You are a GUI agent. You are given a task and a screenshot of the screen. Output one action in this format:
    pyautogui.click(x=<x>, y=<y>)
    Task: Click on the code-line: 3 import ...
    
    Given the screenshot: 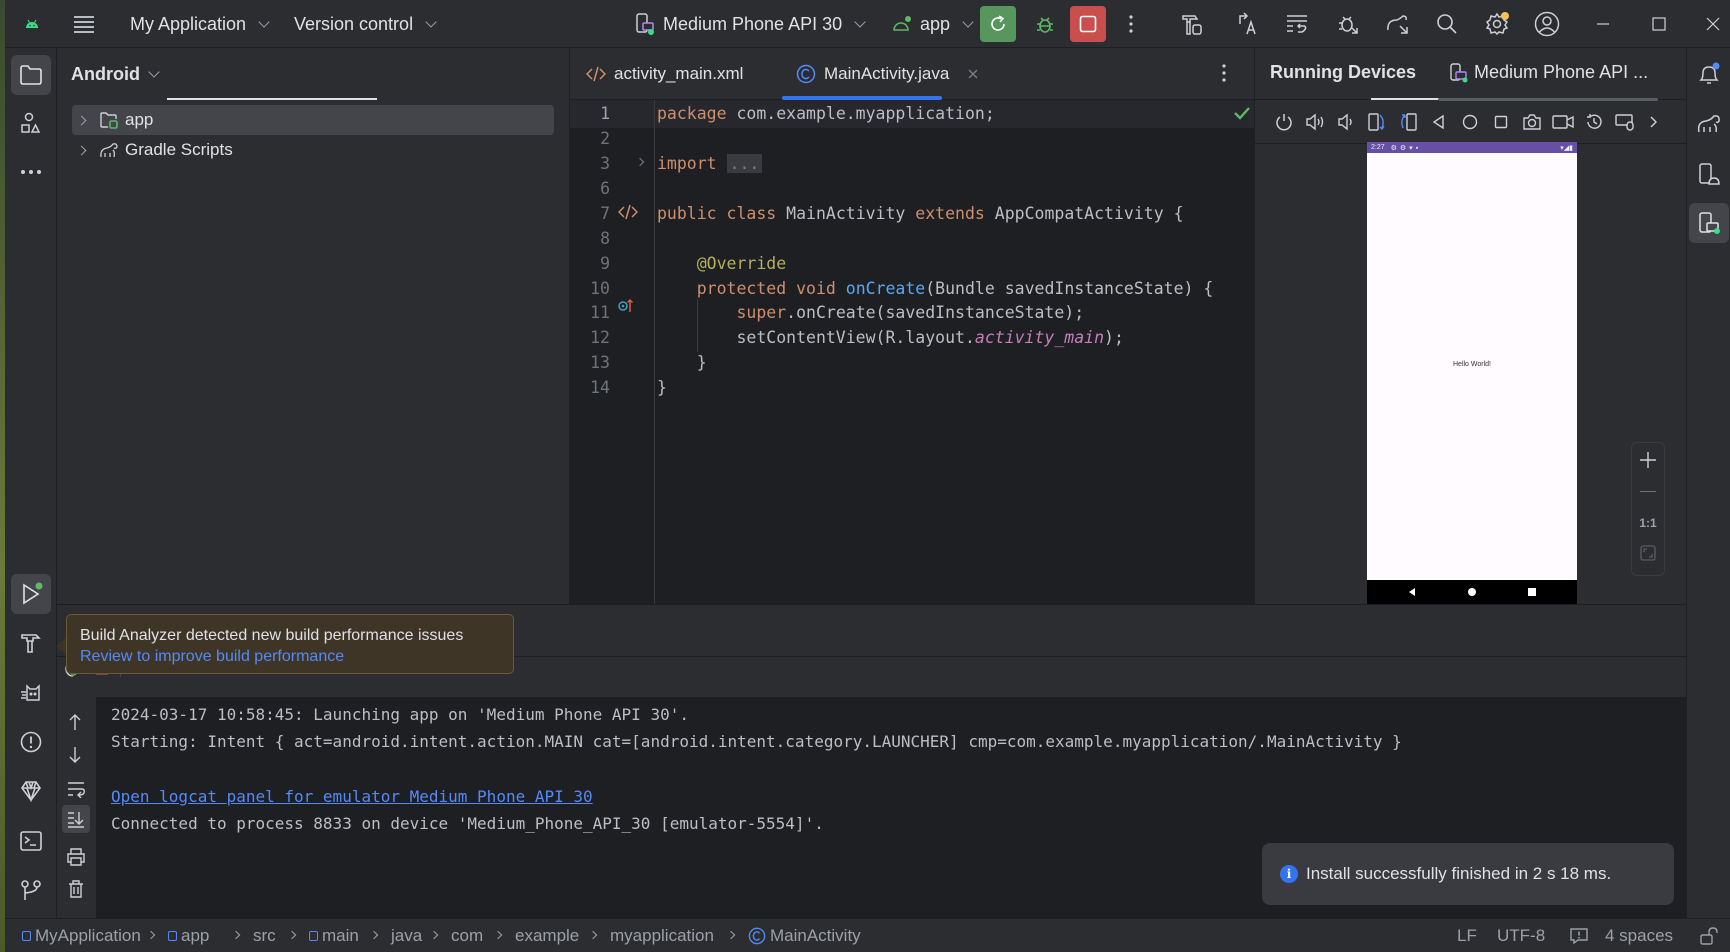 What is the action you would take?
    pyautogui.click(x=912, y=164)
    